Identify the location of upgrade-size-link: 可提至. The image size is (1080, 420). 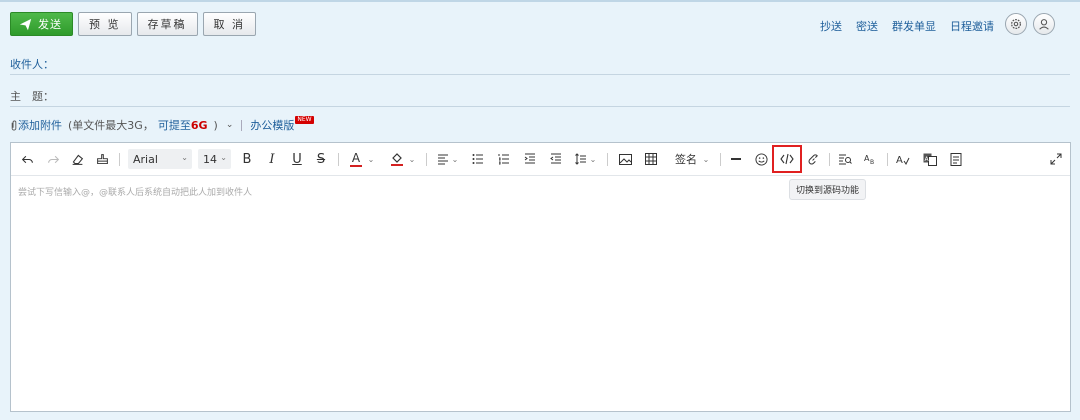
(174, 125).